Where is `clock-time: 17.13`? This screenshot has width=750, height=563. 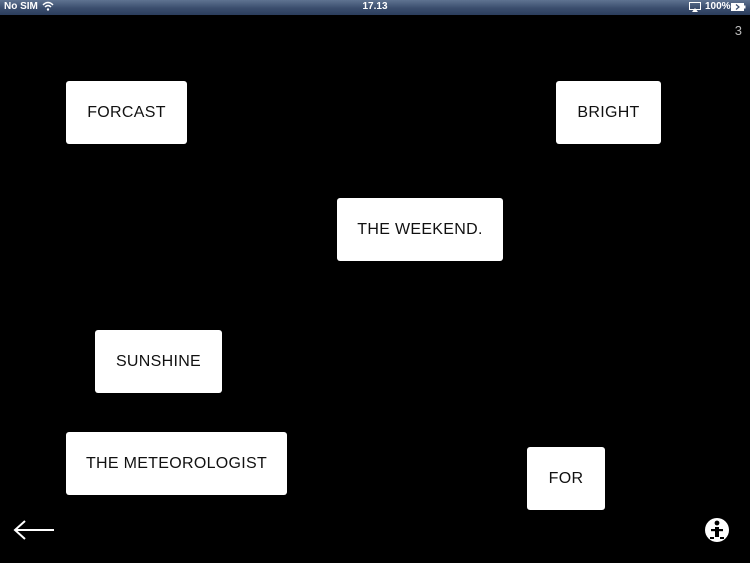 clock-time: 17.13 is located at coordinates (375, 6).